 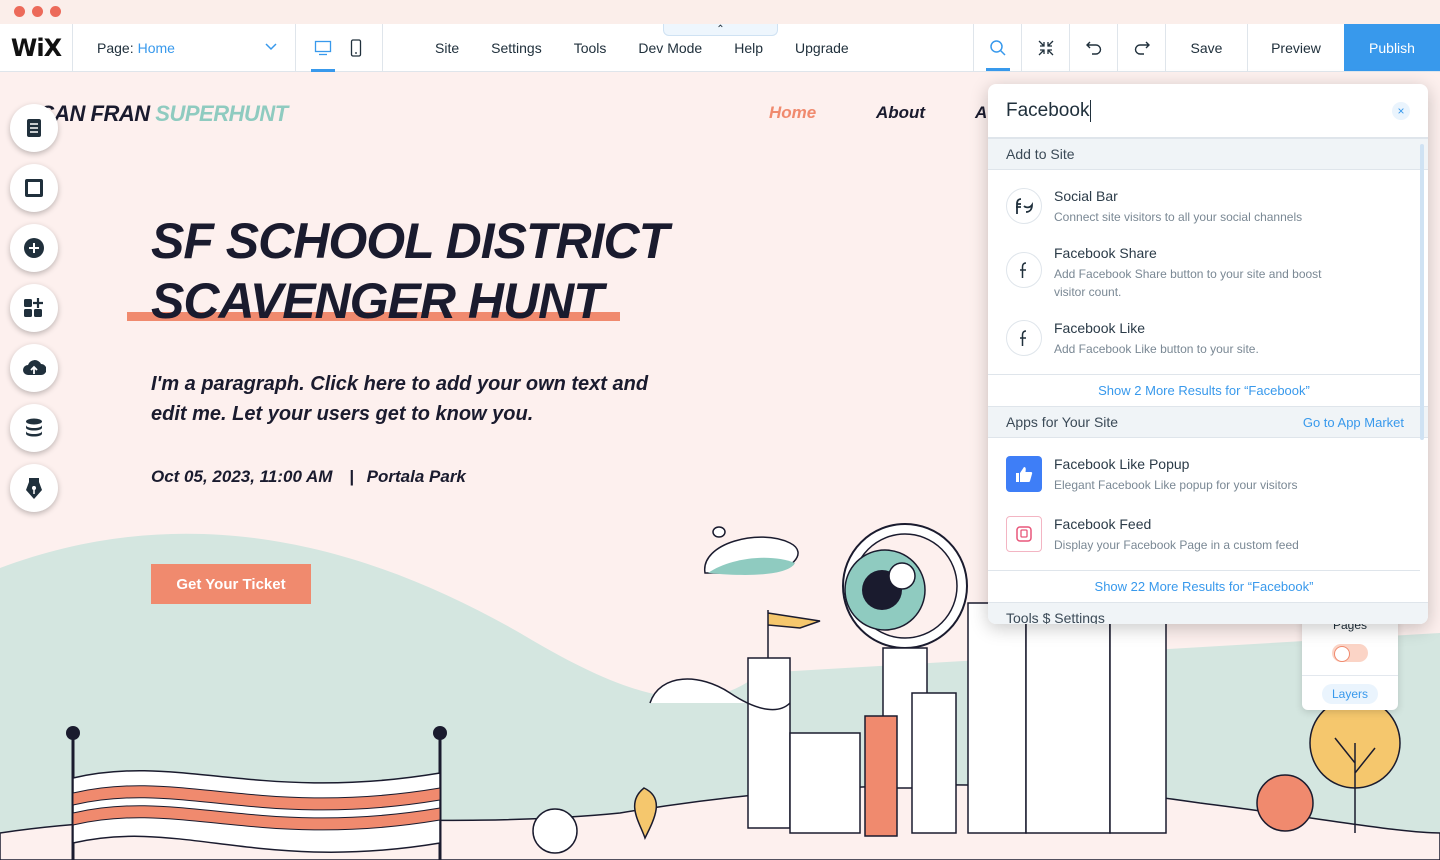 What do you see at coordinates (1100, 328) in the screenshot?
I see `result-title: Facebook Like` at bounding box center [1100, 328].